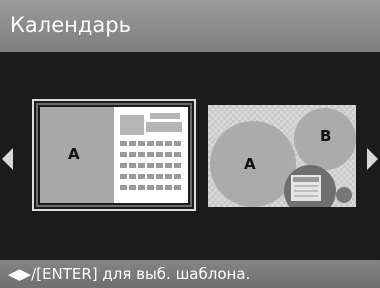 The width and height of the screenshot is (380, 288). What do you see at coordinates (282, 156) in the screenshot?
I see `template-option-2: A B` at bounding box center [282, 156].